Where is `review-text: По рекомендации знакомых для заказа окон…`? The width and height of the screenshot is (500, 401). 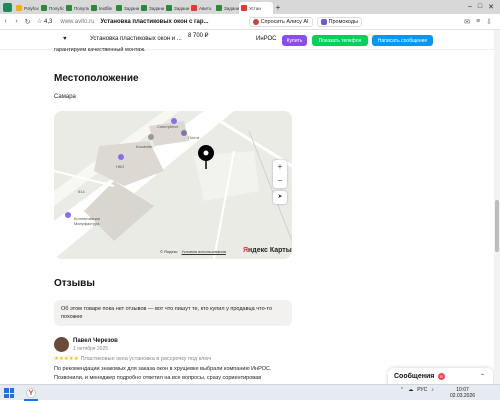
review-text: По рекомендации знакомых для заказа окон… is located at coordinates (163, 373).